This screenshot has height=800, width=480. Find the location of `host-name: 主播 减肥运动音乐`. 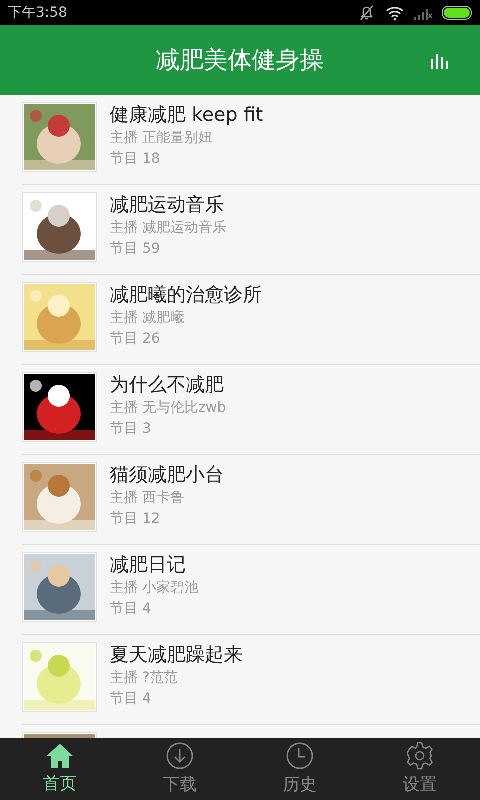

host-name: 主播 减肥运动音乐 is located at coordinates (168, 228).